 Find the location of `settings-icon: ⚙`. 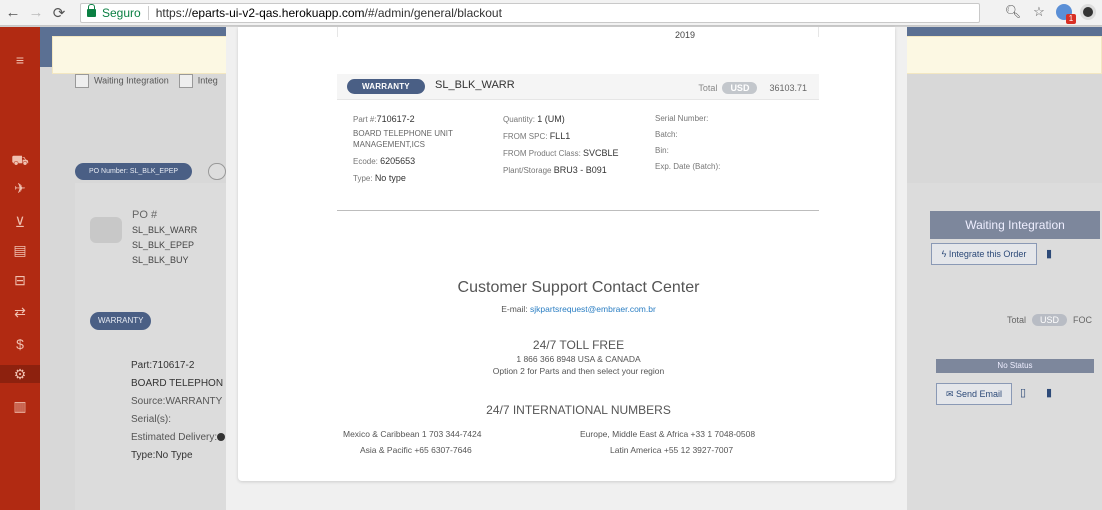

settings-icon: ⚙ is located at coordinates (20, 374).